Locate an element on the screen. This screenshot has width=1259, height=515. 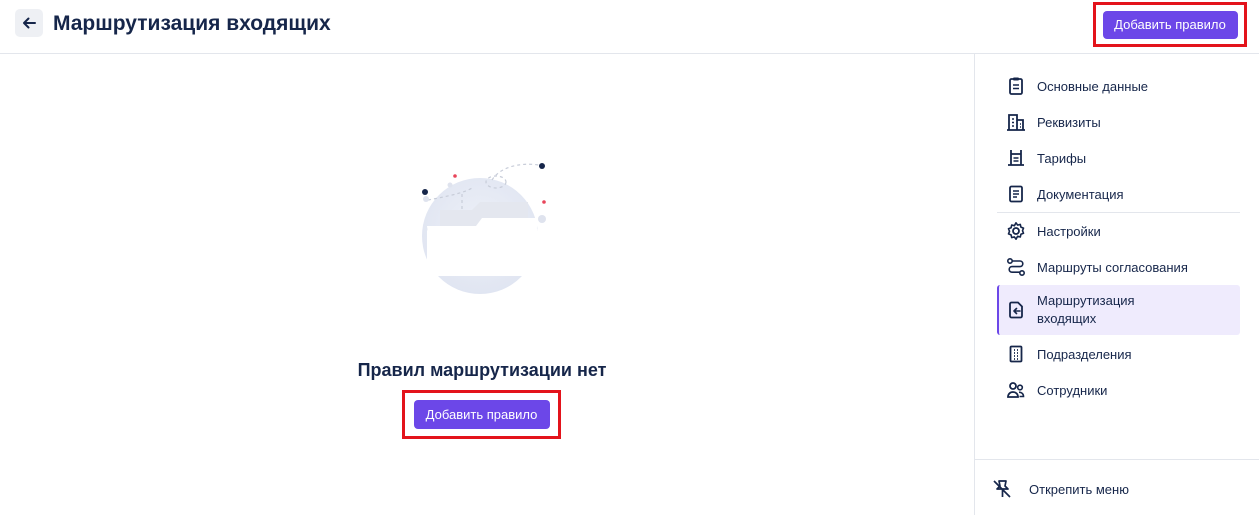
building-icon is located at coordinates (1016, 122).